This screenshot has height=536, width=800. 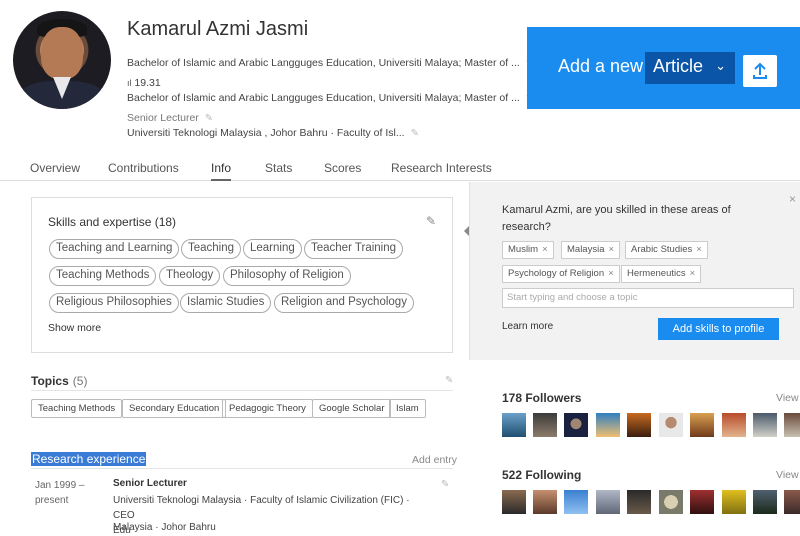 I want to click on chevron-down-icon: ⌄, so click(x=720, y=65).